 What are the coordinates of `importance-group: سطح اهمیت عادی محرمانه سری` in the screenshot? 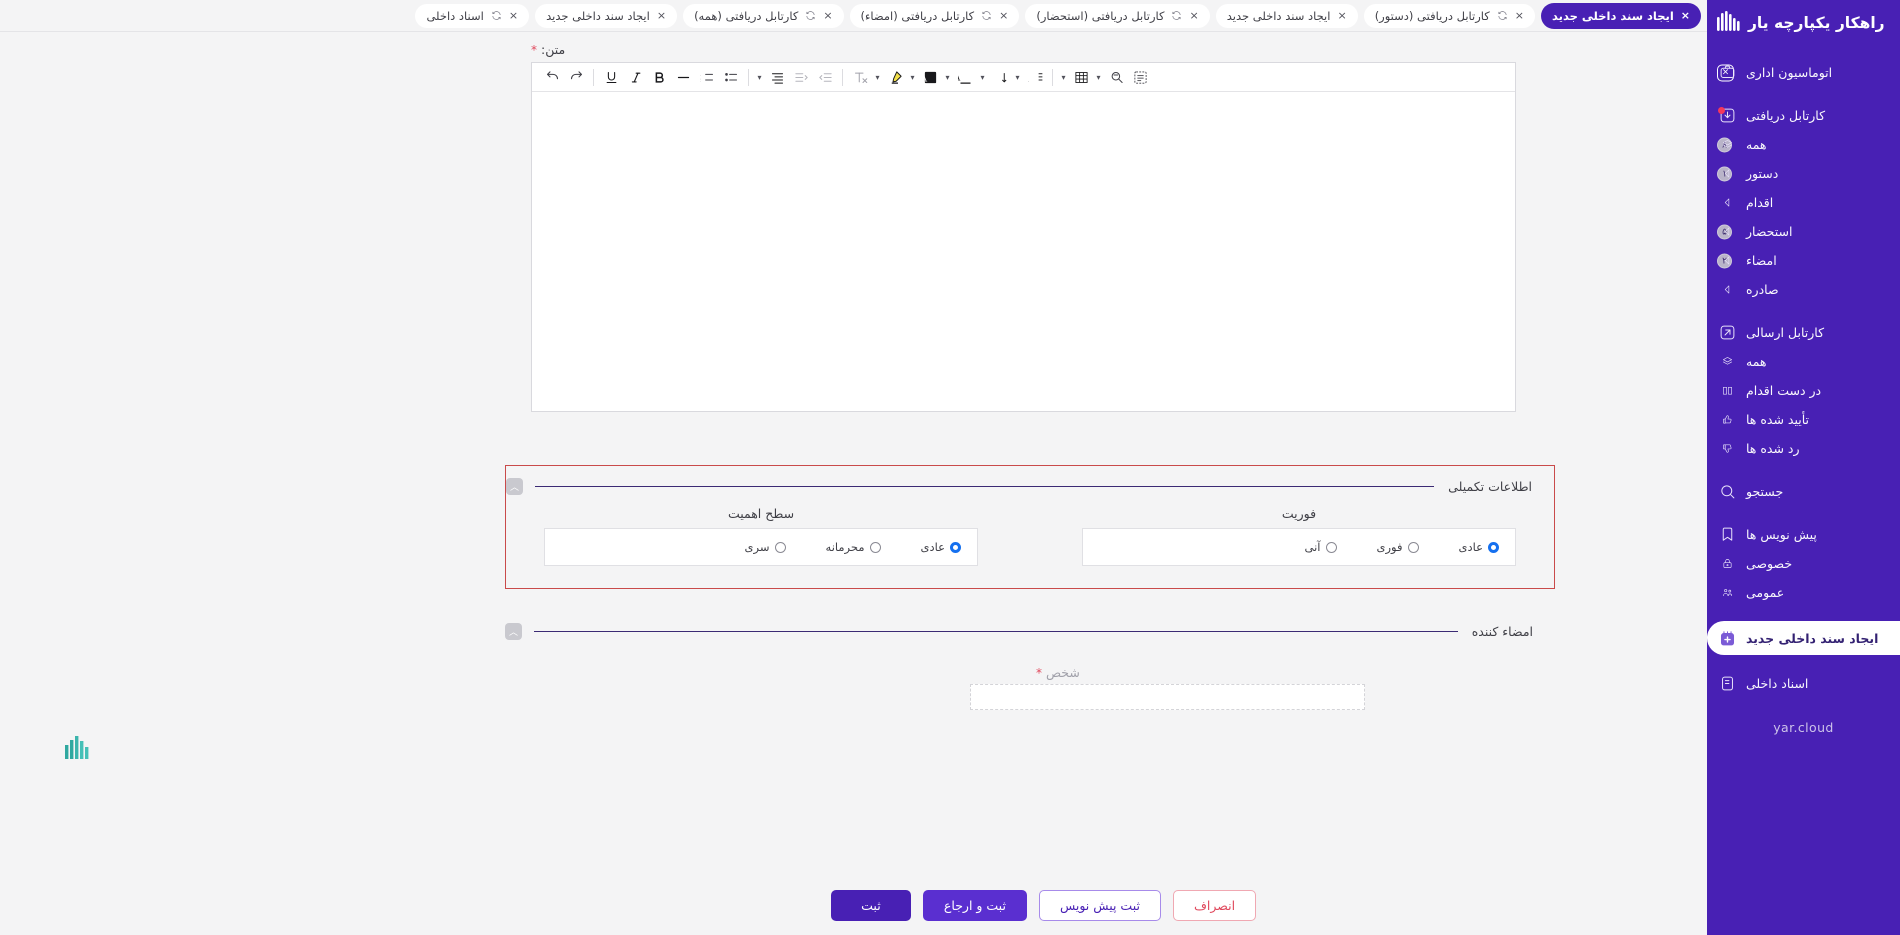 It's located at (761, 536).